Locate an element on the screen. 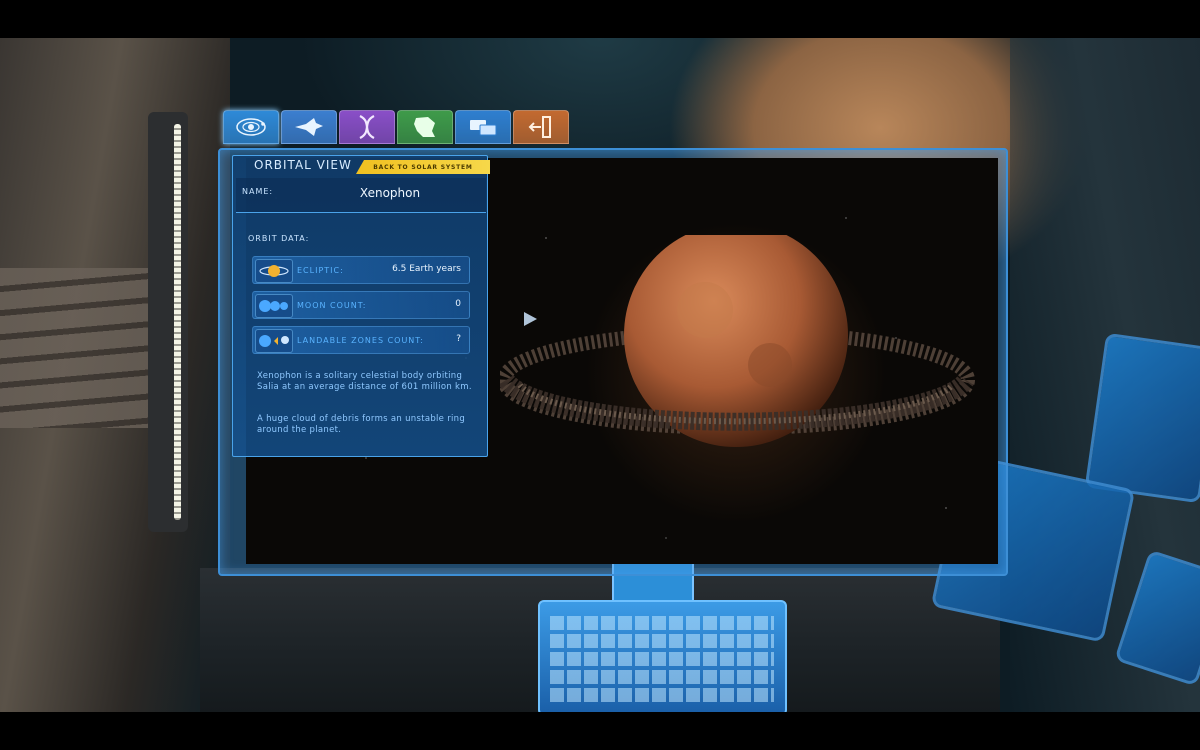 This screenshot has width=1200, height=750. tab-cards is located at coordinates (483, 127).